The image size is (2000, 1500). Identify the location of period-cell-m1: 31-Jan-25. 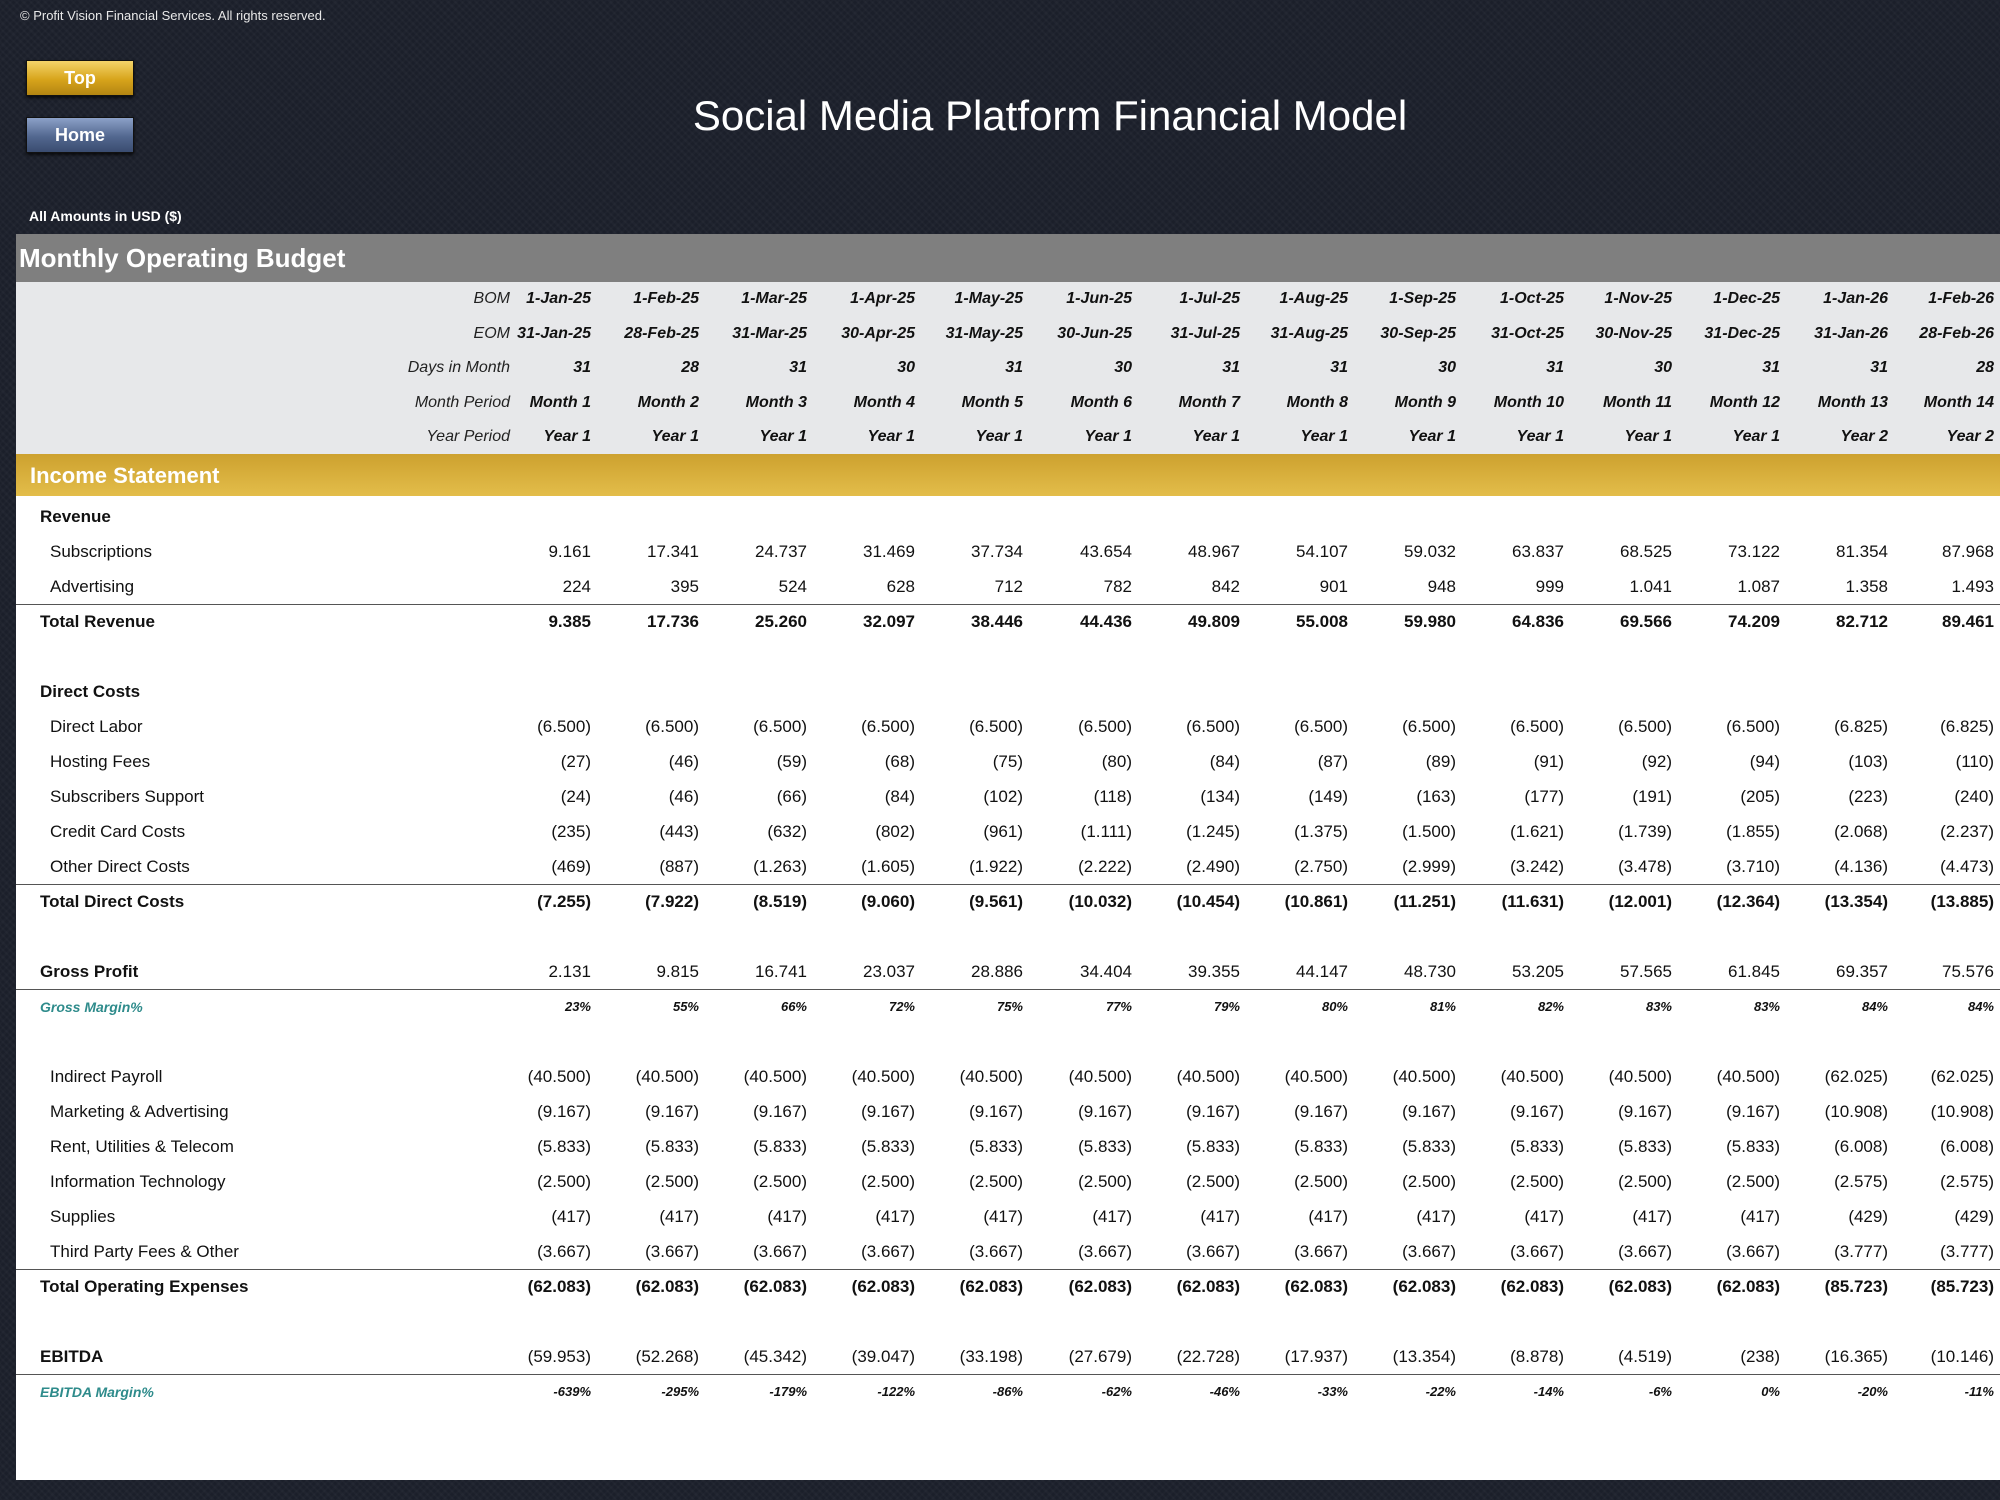
(551, 334).